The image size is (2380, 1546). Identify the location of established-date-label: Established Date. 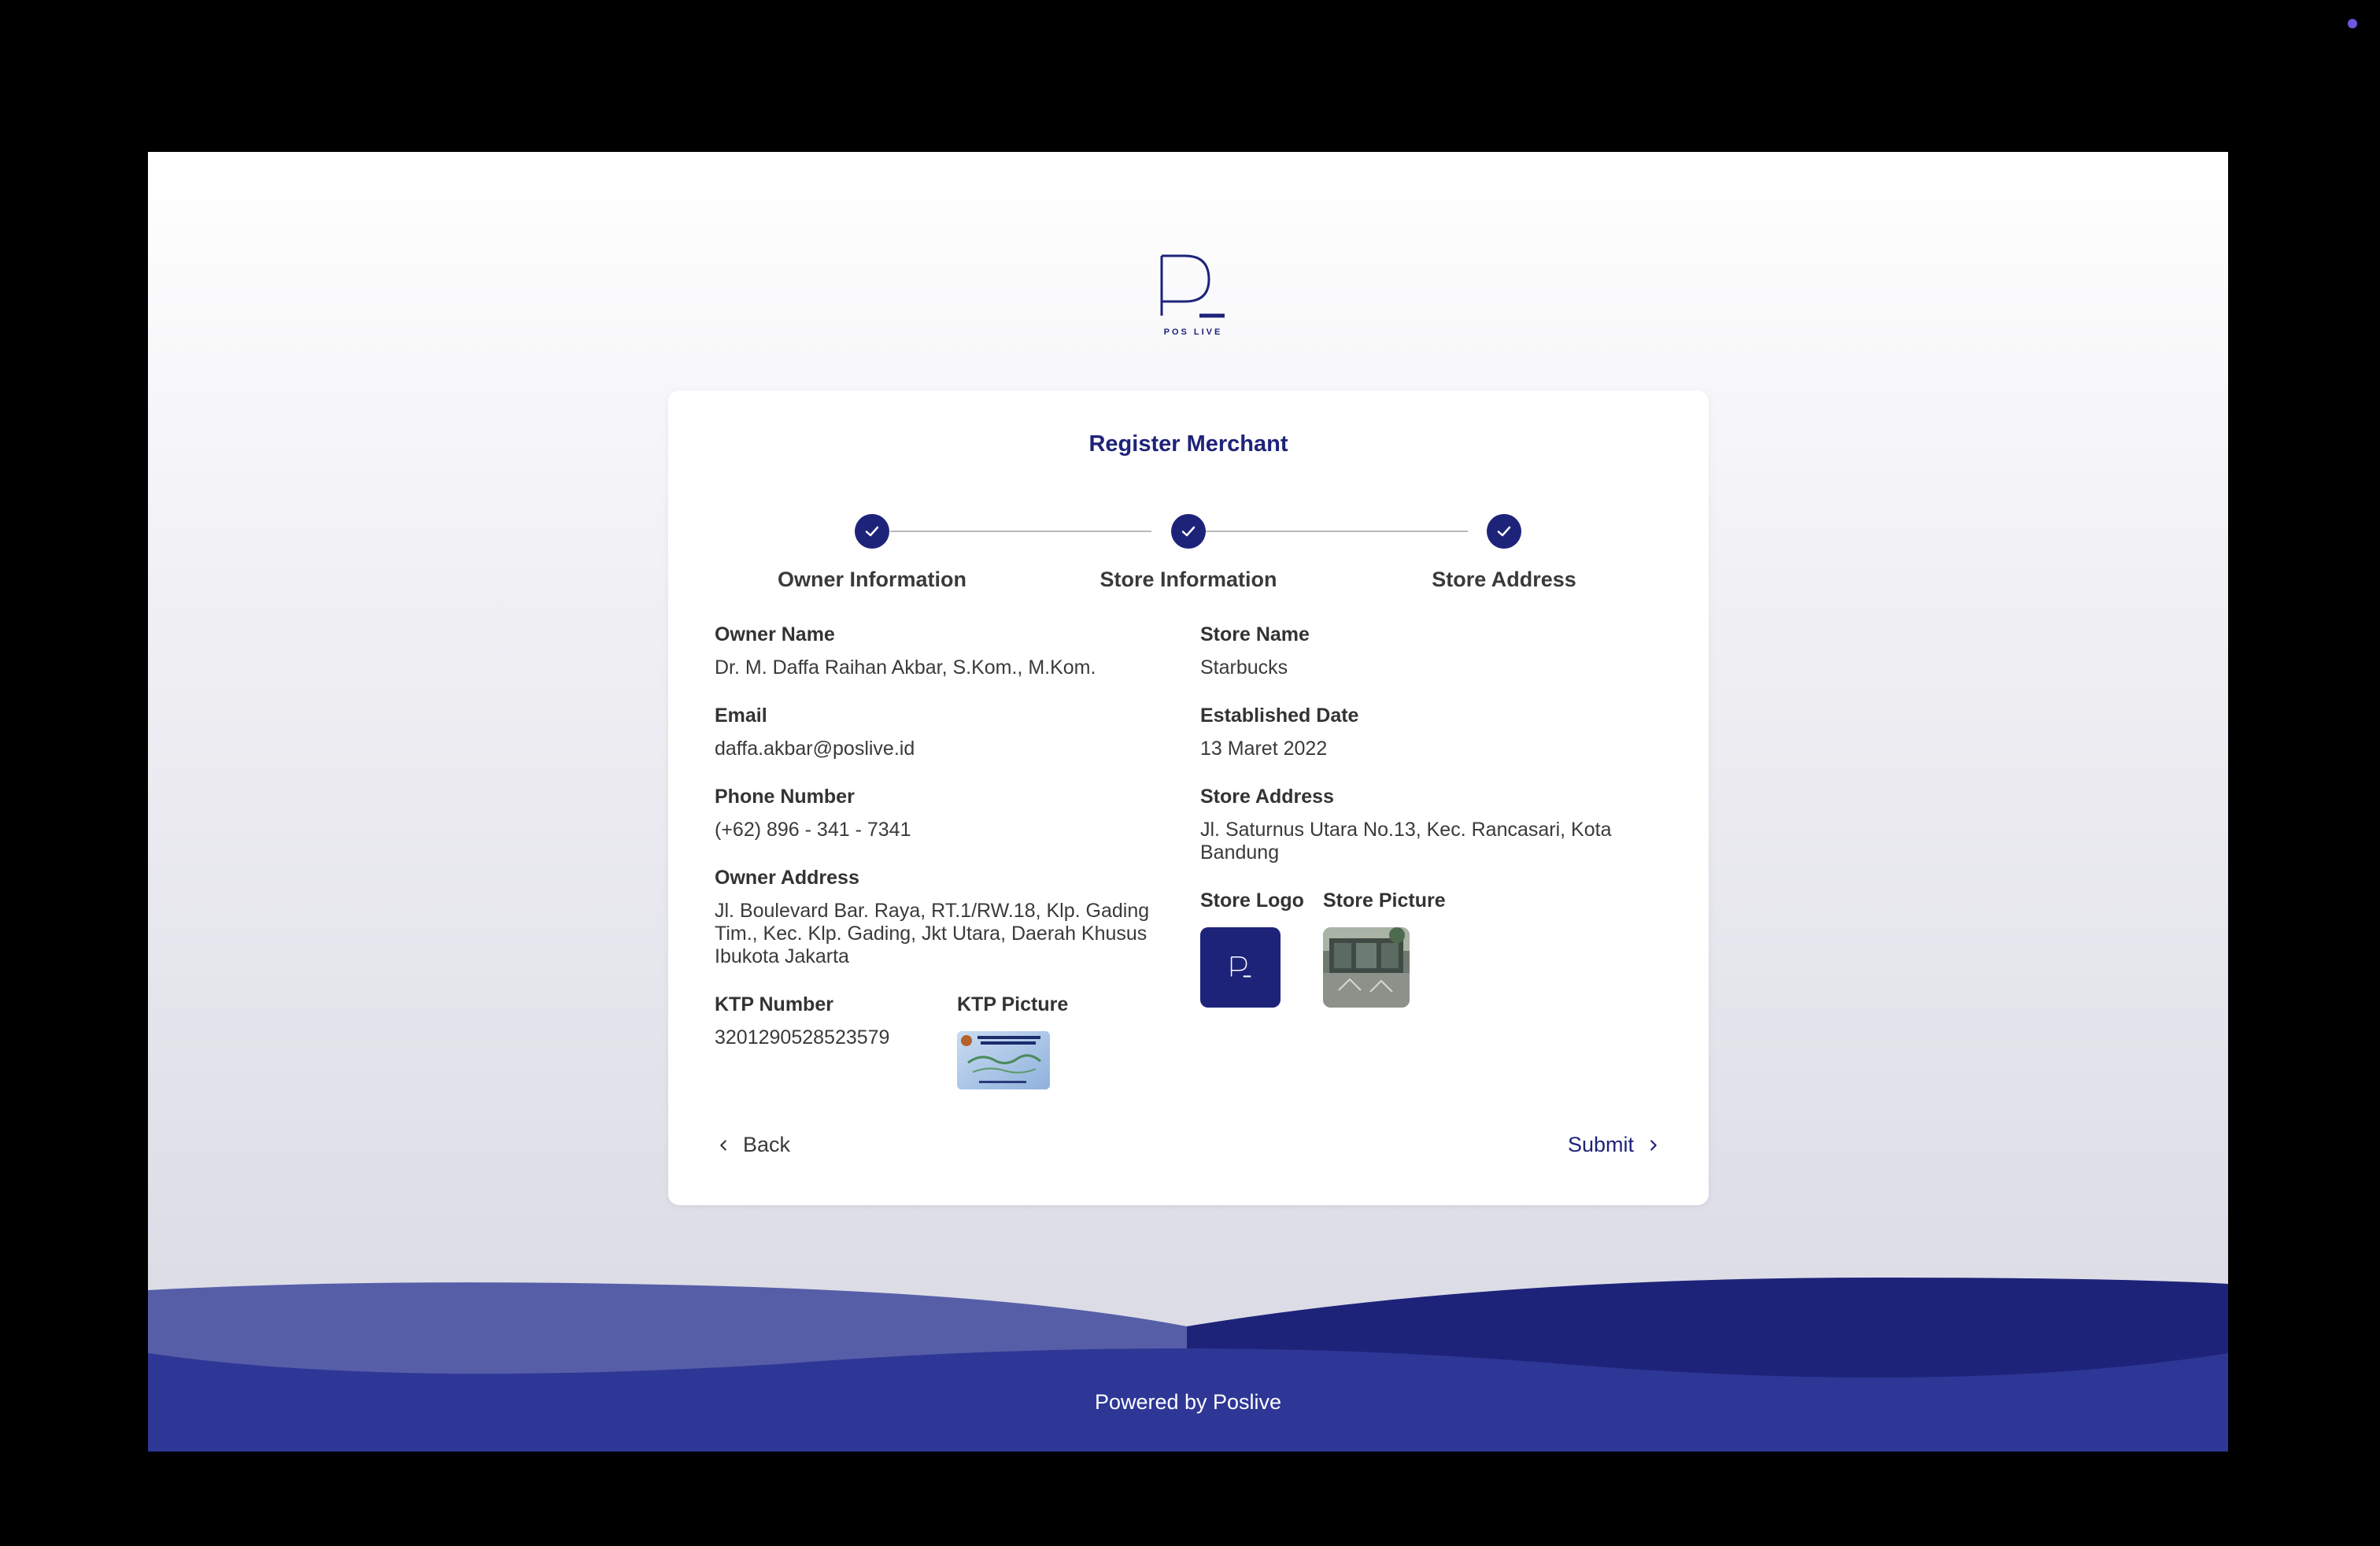
(1279, 716).